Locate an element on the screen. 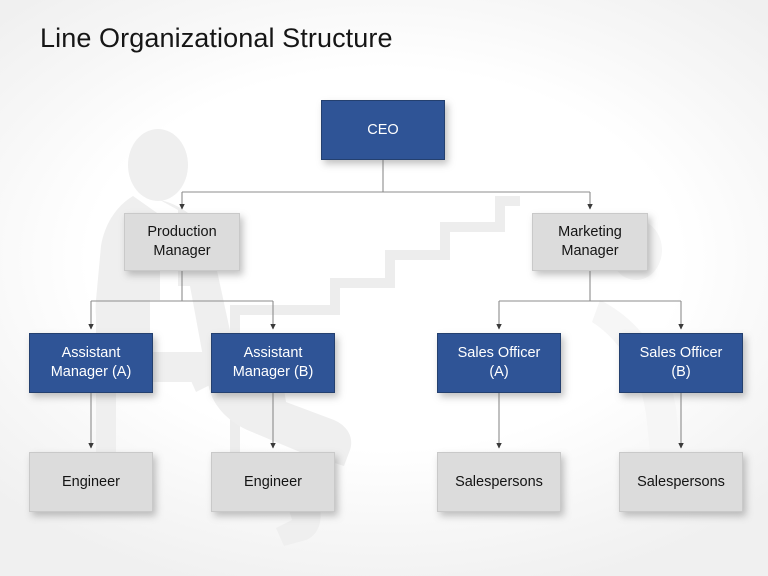 This screenshot has height=576, width=768. org-node-salespersons-b-label: Salespersons is located at coordinates (681, 481).